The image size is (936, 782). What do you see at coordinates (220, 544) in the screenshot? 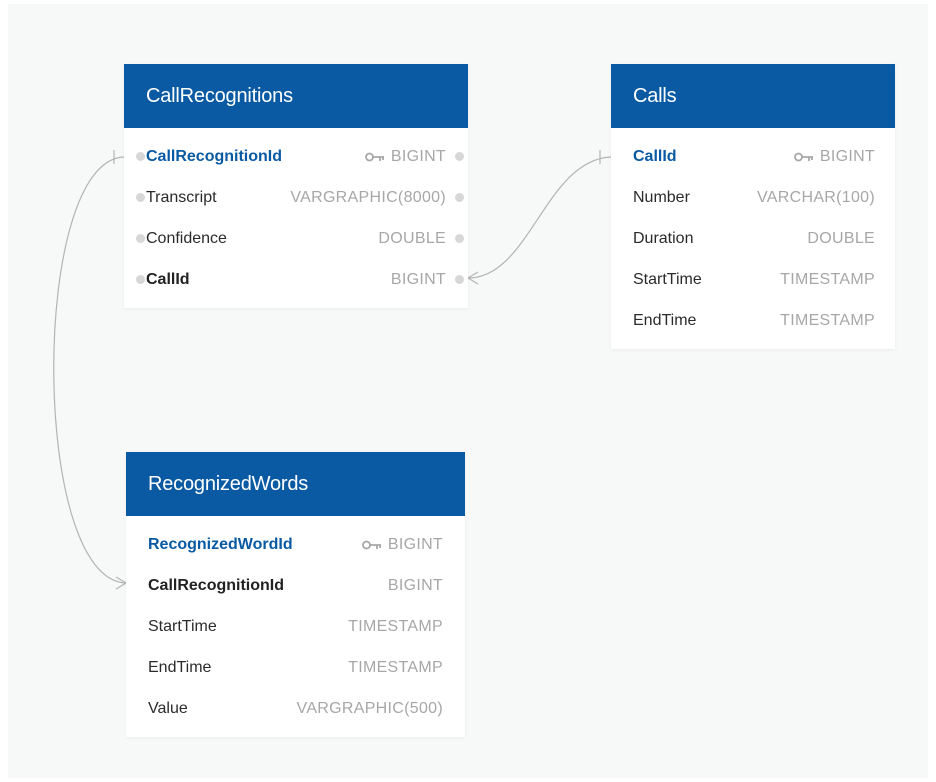
I see `column-name: RecognizedWordId` at bounding box center [220, 544].